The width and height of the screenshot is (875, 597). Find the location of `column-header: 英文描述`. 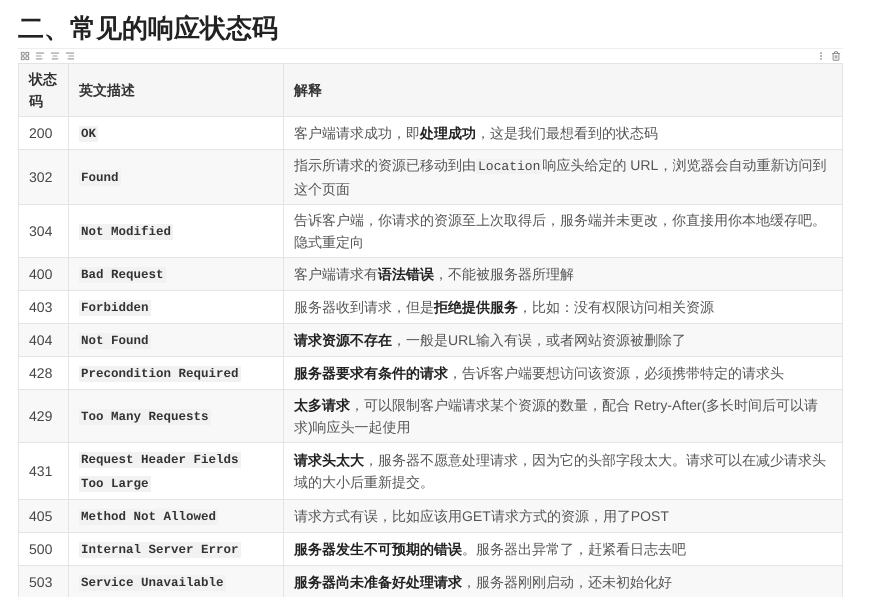

column-header: 英文描述 is located at coordinates (176, 90).